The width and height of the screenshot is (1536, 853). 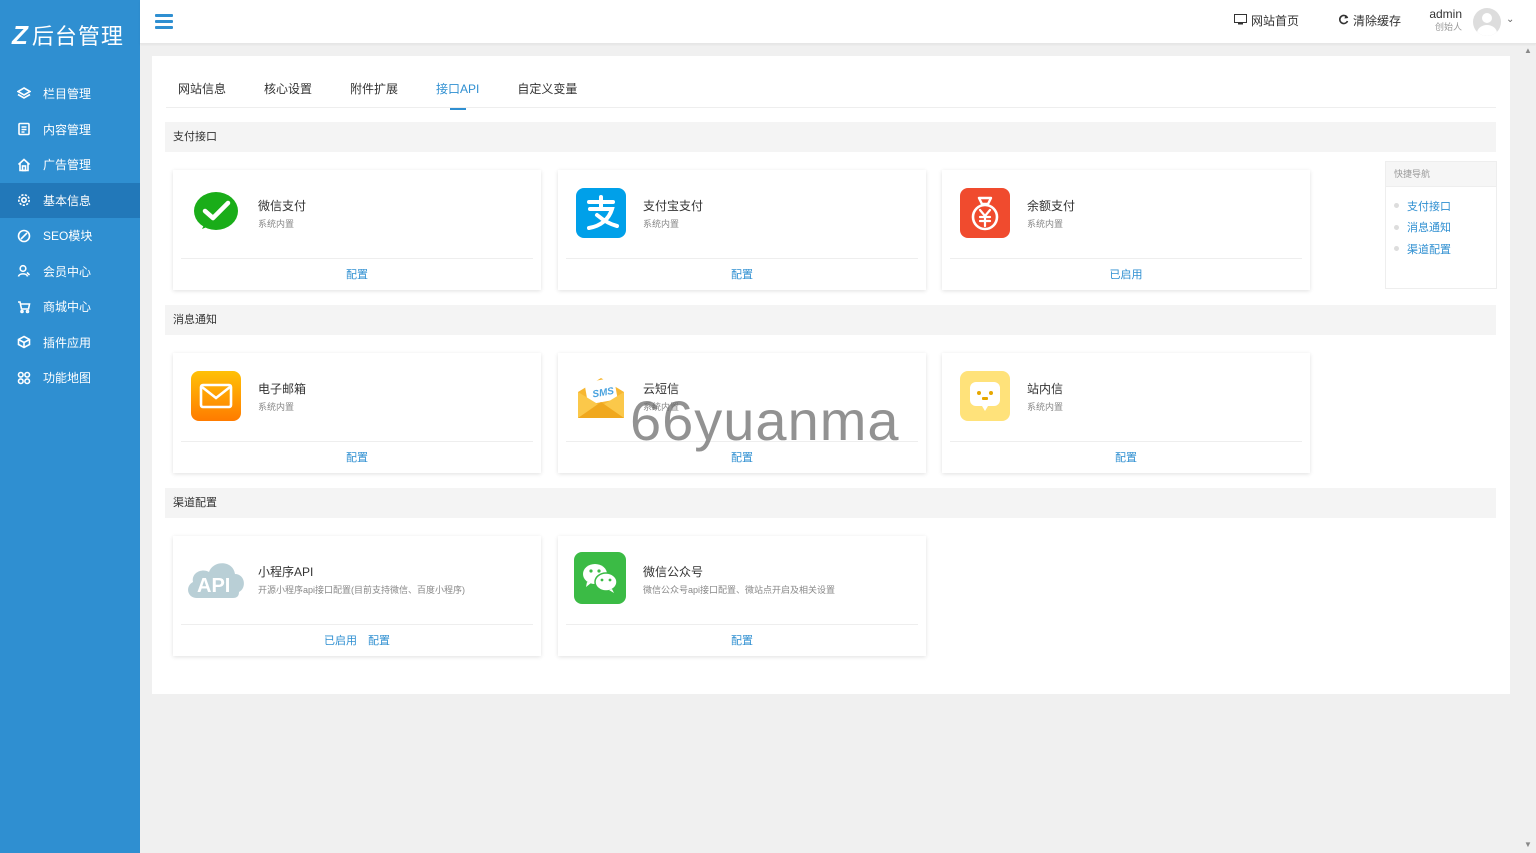 I want to click on menu-toggle-icon, so click(x=164, y=22).